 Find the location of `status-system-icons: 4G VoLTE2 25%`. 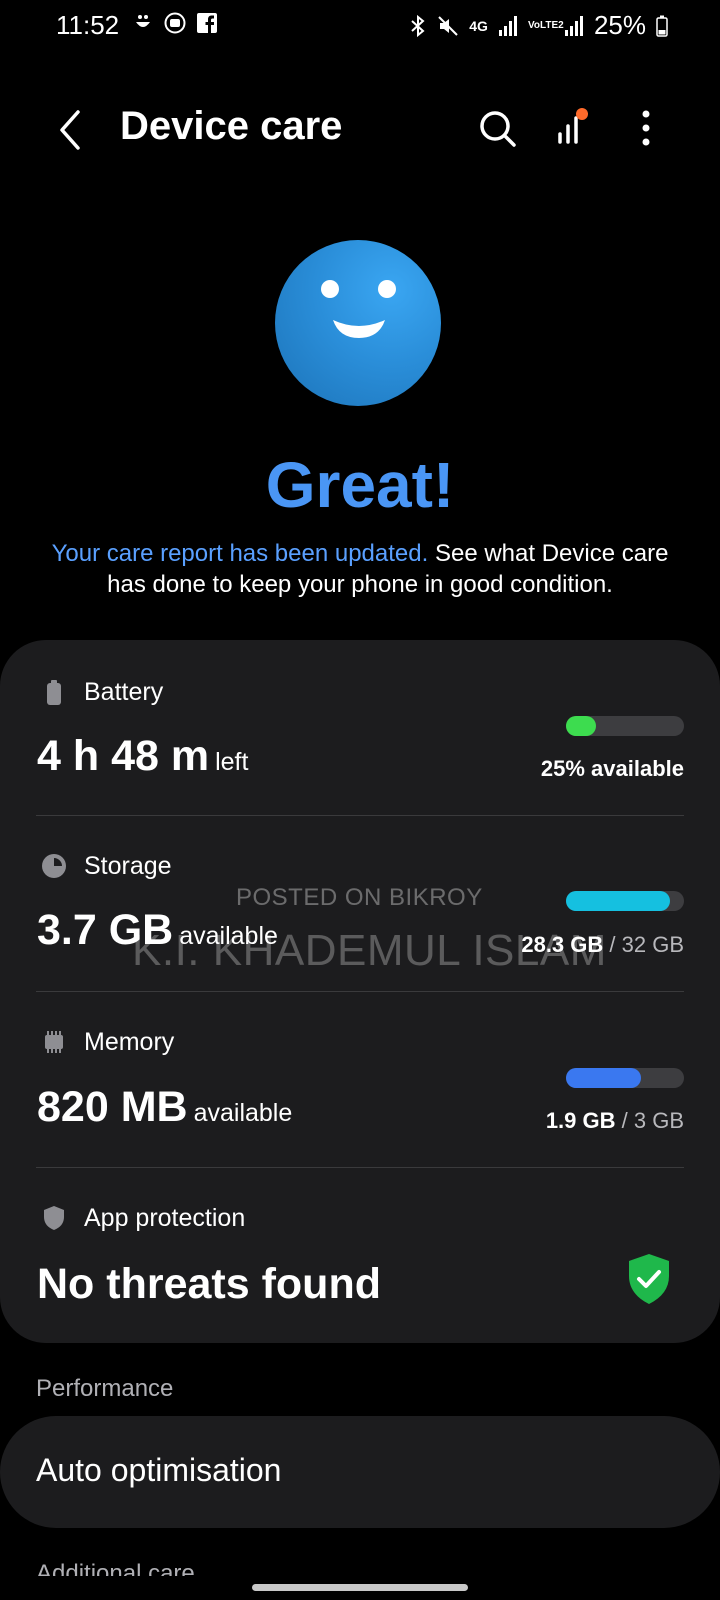

status-system-icons: 4G VoLTE2 25% is located at coordinates (538, 25).